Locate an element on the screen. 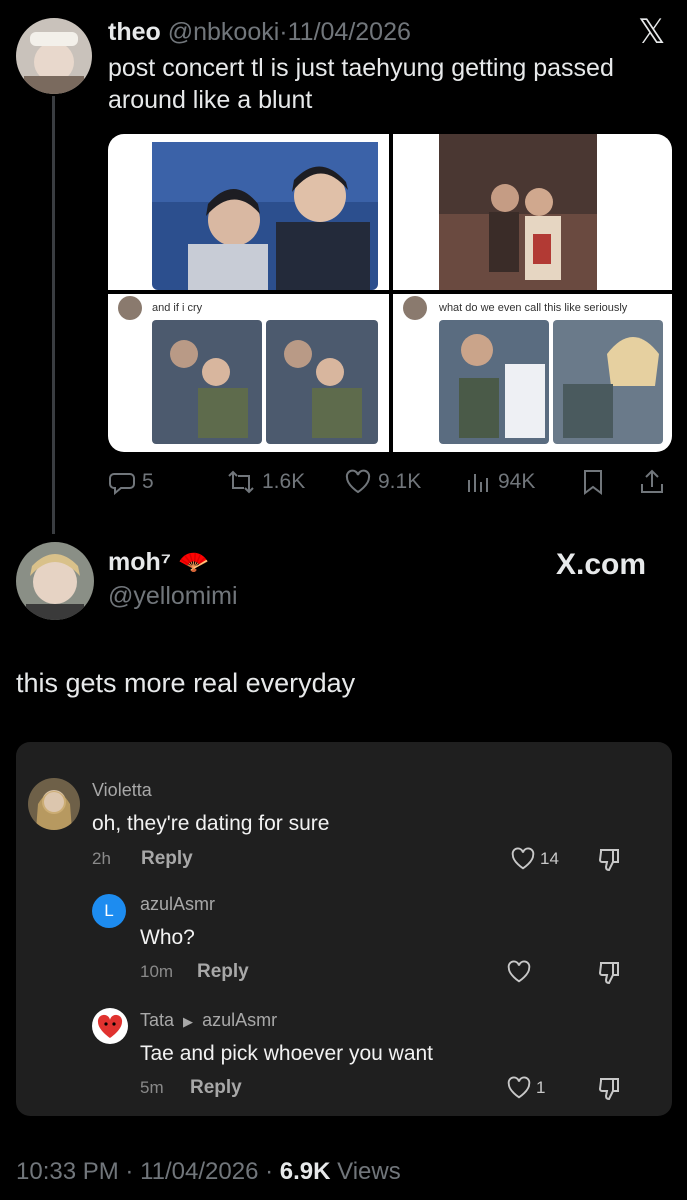 Image resolution: width=687 pixels, height=1200 pixels. comment2-reply-button: Reply is located at coordinates (223, 972).